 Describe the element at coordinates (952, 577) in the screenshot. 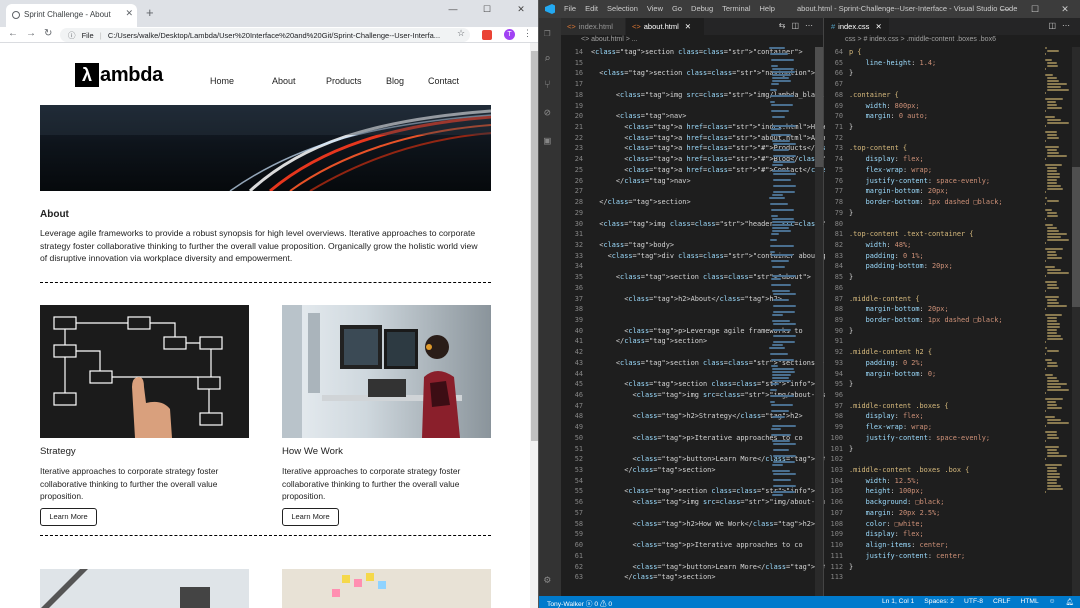

I see `code-line: 113` at that location.